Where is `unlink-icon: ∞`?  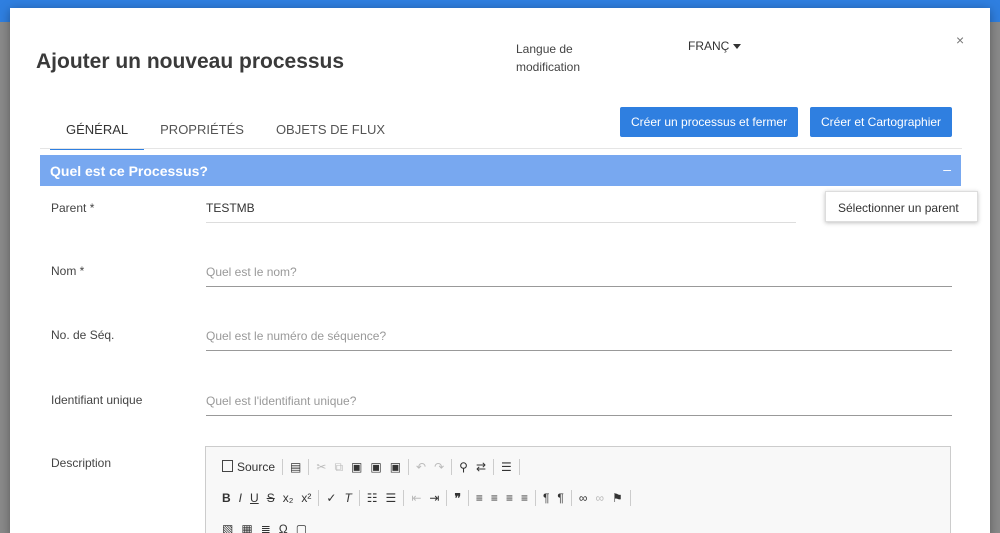
unlink-icon: ∞ is located at coordinates (599, 498).